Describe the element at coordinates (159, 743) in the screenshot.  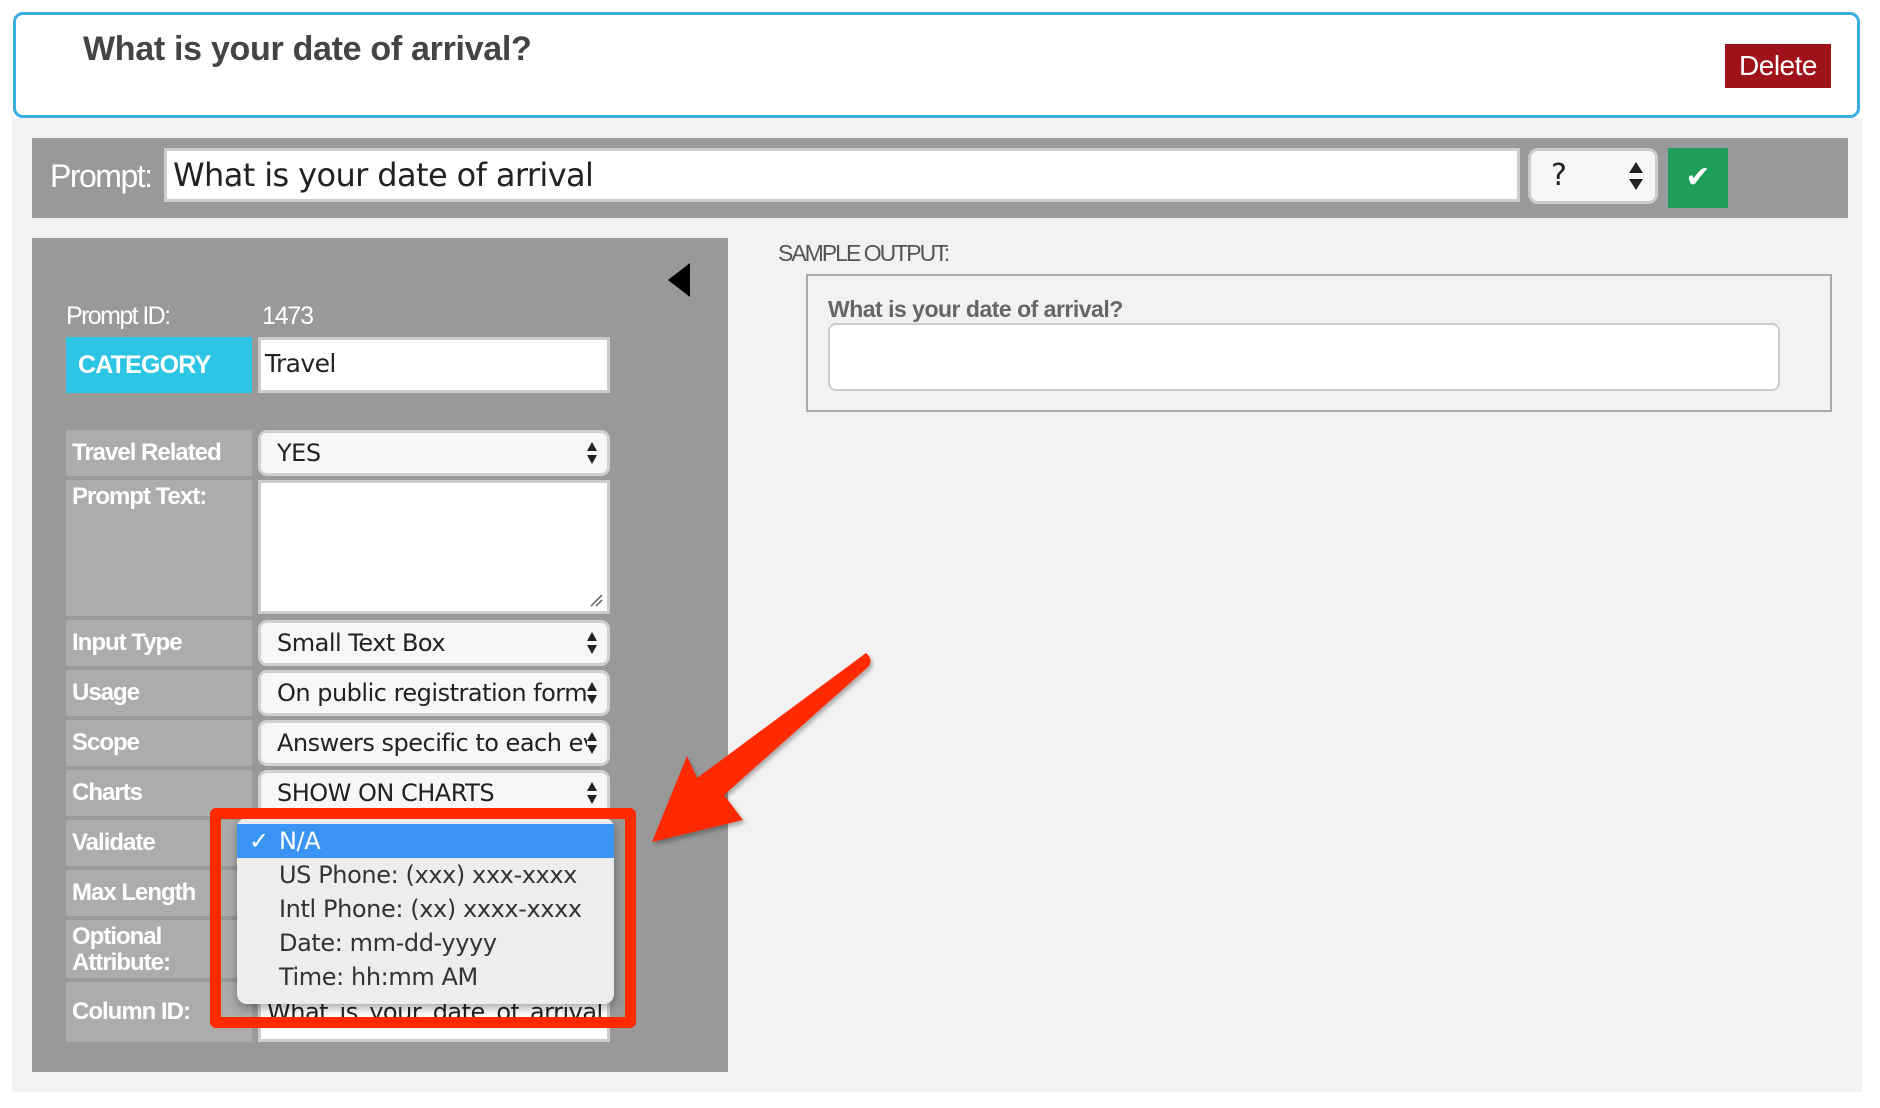
I see `scope-label: Scope` at that location.